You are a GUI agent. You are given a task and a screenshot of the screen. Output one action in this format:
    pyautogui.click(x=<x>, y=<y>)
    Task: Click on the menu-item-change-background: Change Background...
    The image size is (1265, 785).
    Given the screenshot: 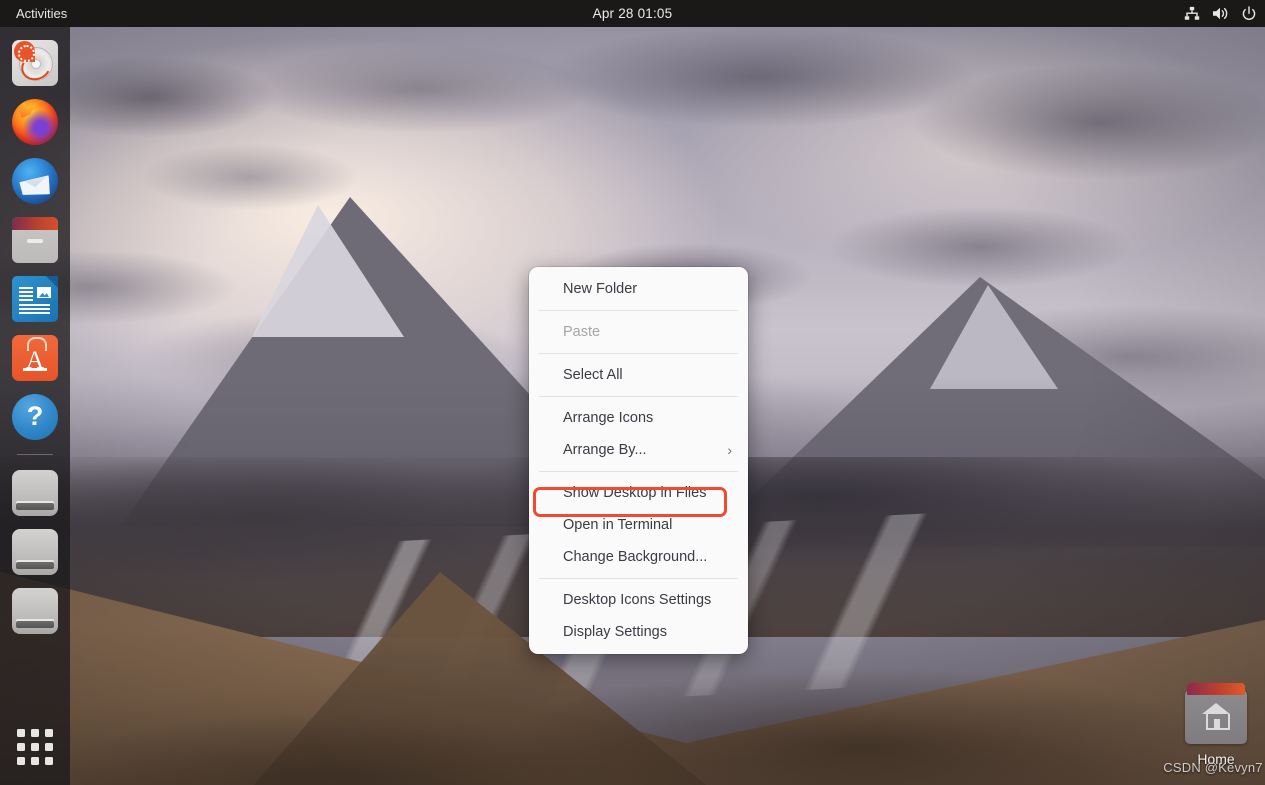 What is the action you would take?
    pyautogui.click(x=638, y=557)
    